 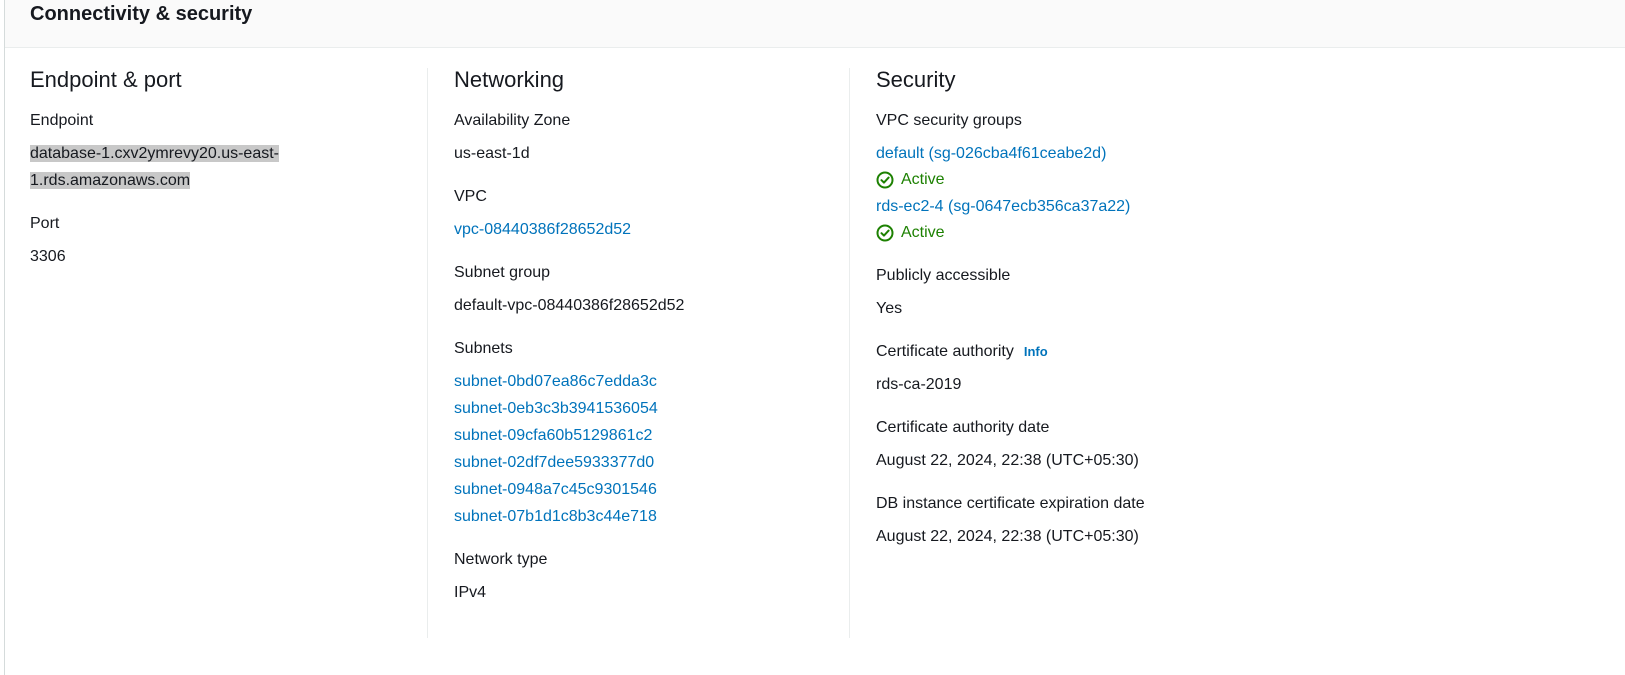 What do you see at coordinates (652, 462) in the screenshot?
I see `subnet-link: subnet-02df7dee5933377d0` at bounding box center [652, 462].